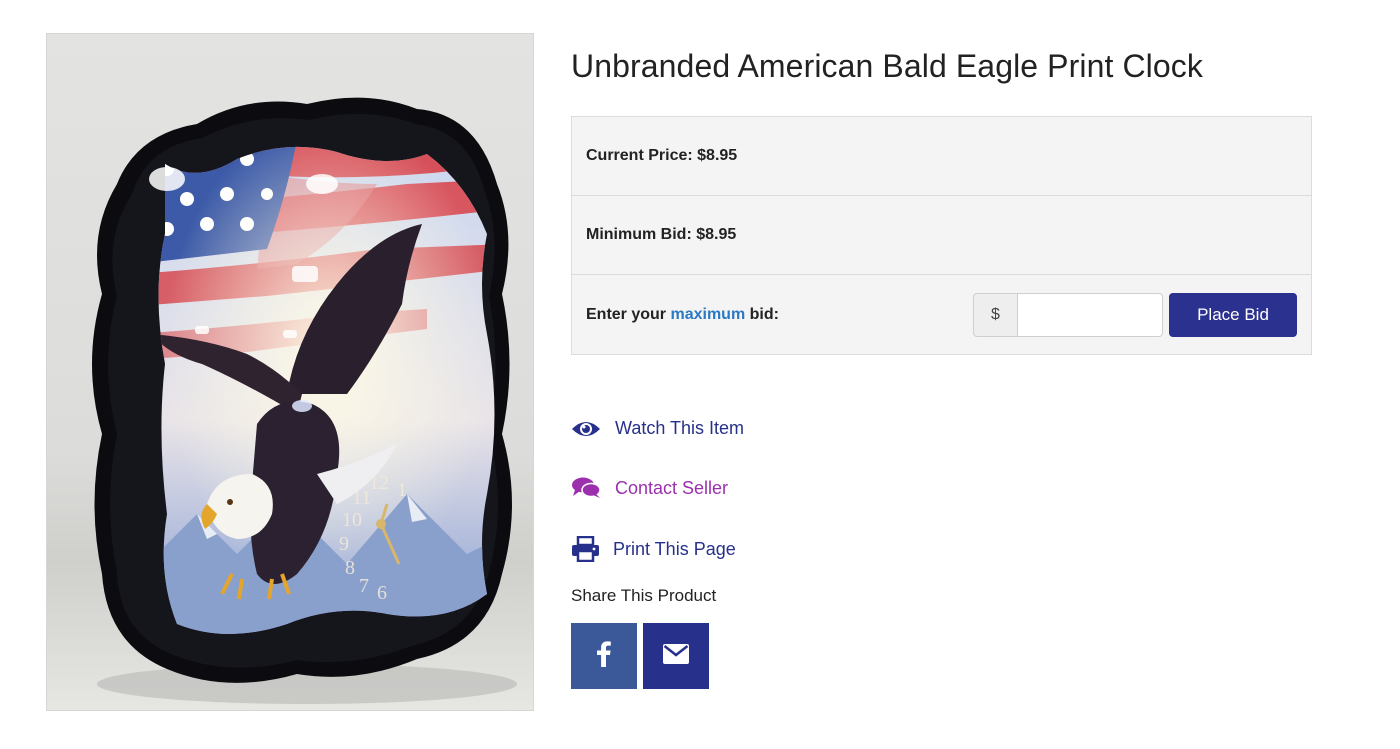 This screenshot has width=1400, height=749. I want to click on share-facebook-button, so click(604, 656).